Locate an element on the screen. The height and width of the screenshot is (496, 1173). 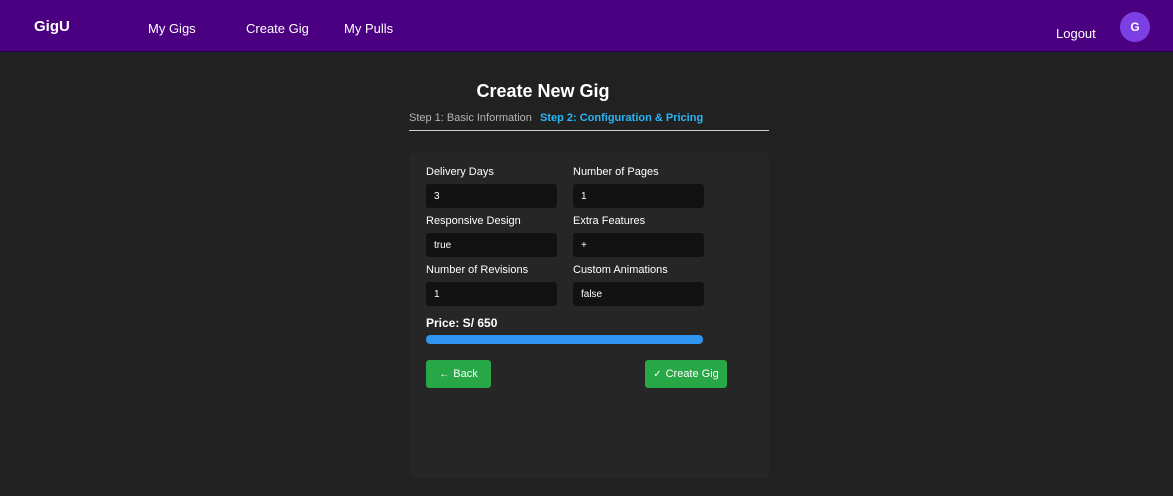
delivery-days-label: Delivery Days is located at coordinates (460, 172).